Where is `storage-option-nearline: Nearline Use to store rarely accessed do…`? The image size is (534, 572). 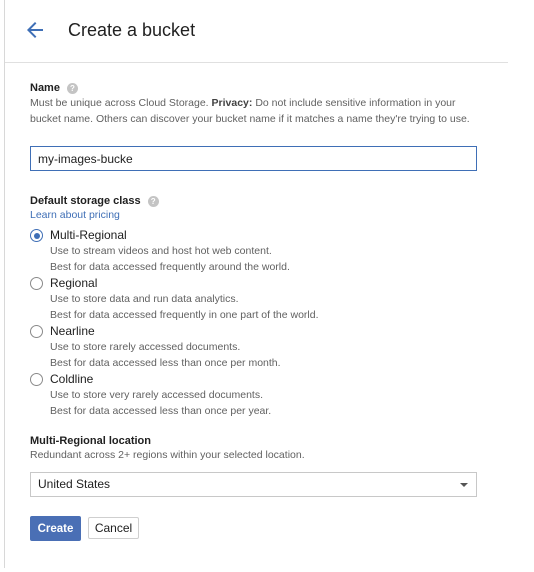
storage-option-nearline: Nearline Use to store rarely accessed do… is located at coordinates (250, 346).